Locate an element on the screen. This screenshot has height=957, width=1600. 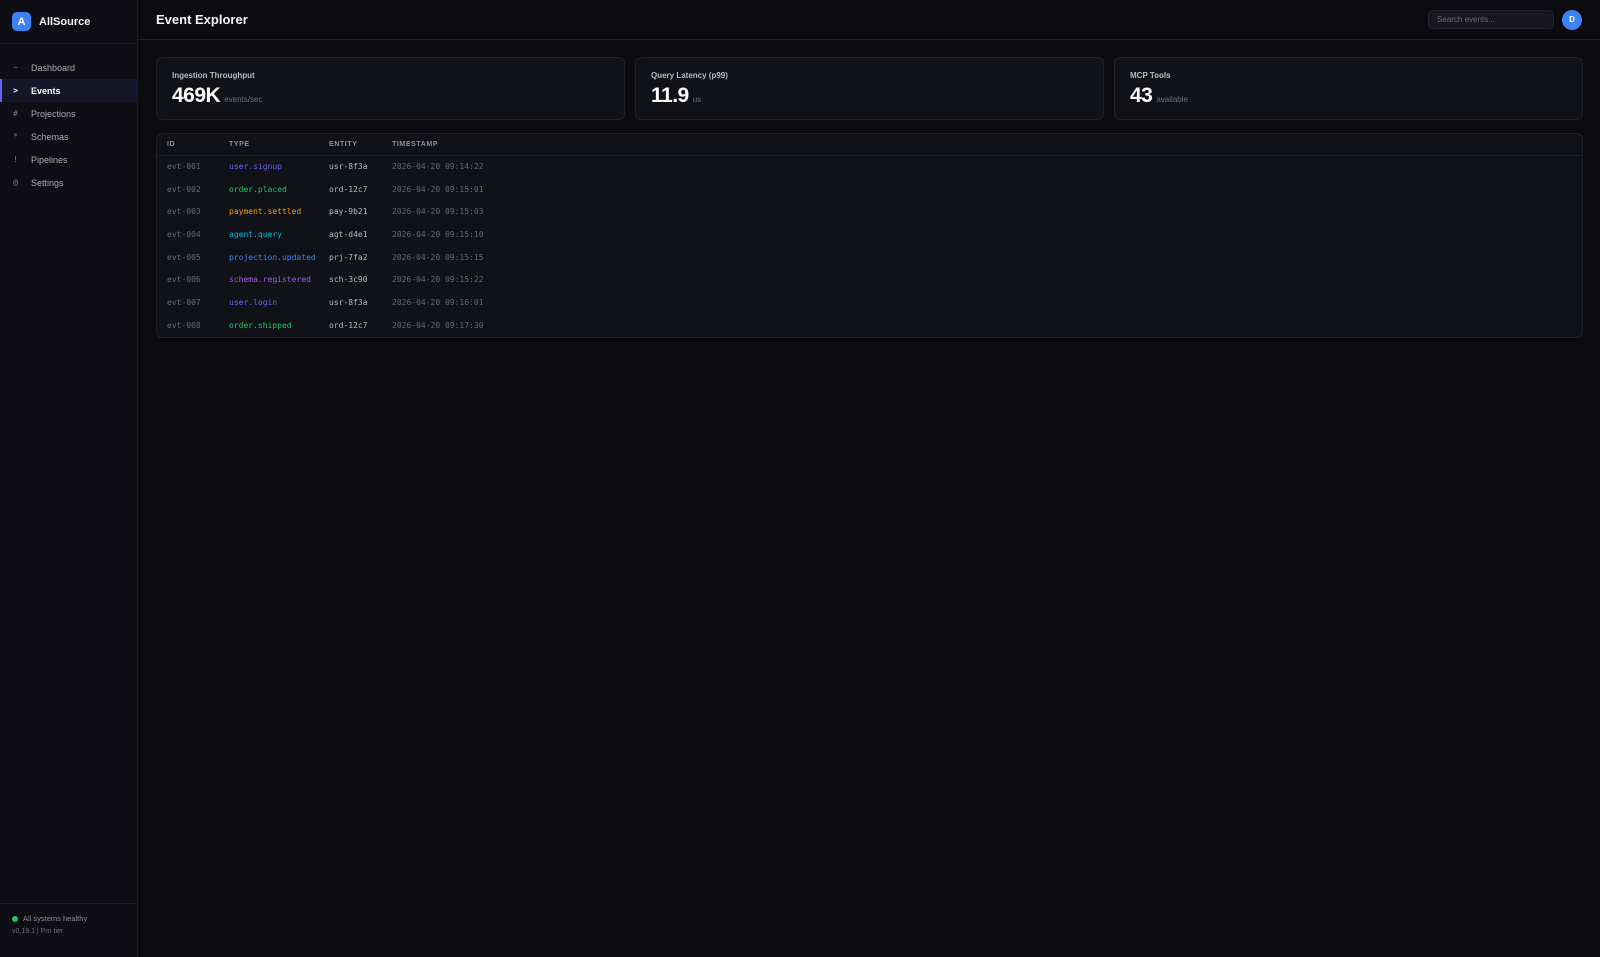
stat-value: 43 is located at coordinates (1141, 95).